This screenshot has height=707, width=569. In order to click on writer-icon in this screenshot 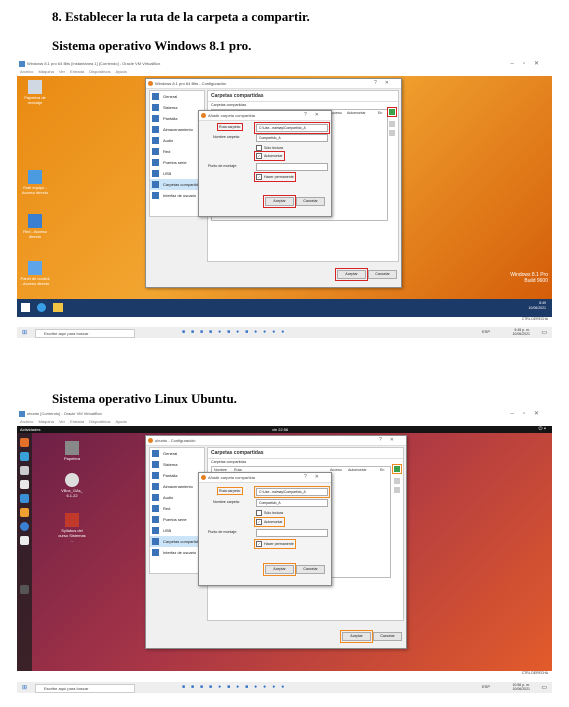, I will do `click(24, 498)`.